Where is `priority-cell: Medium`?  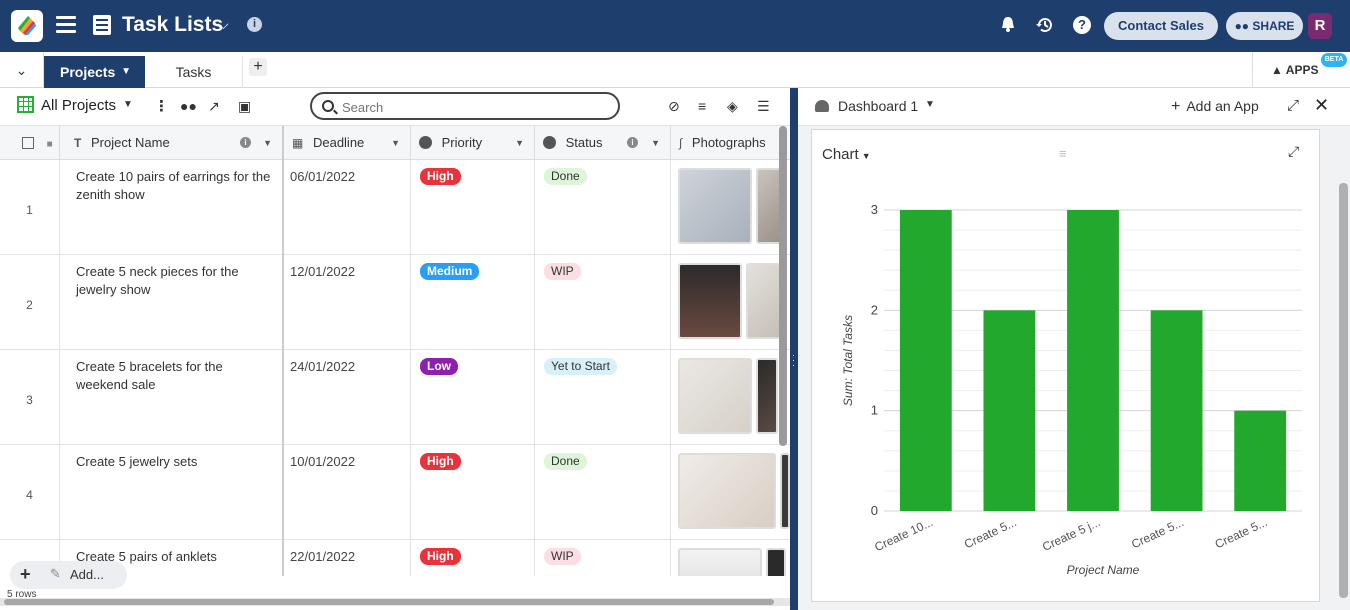 priority-cell: Medium is located at coordinates (473, 302).